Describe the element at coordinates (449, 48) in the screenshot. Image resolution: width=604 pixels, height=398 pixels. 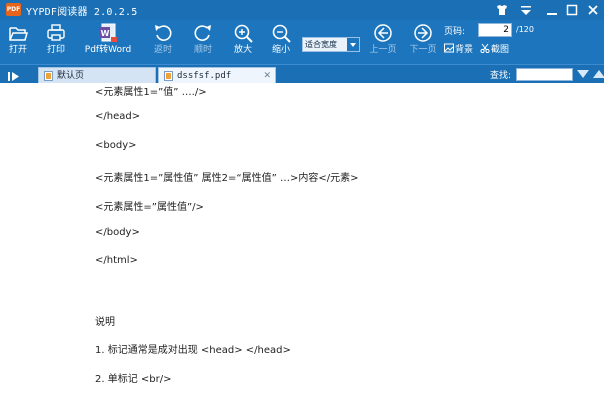
I see `background-icon` at that location.